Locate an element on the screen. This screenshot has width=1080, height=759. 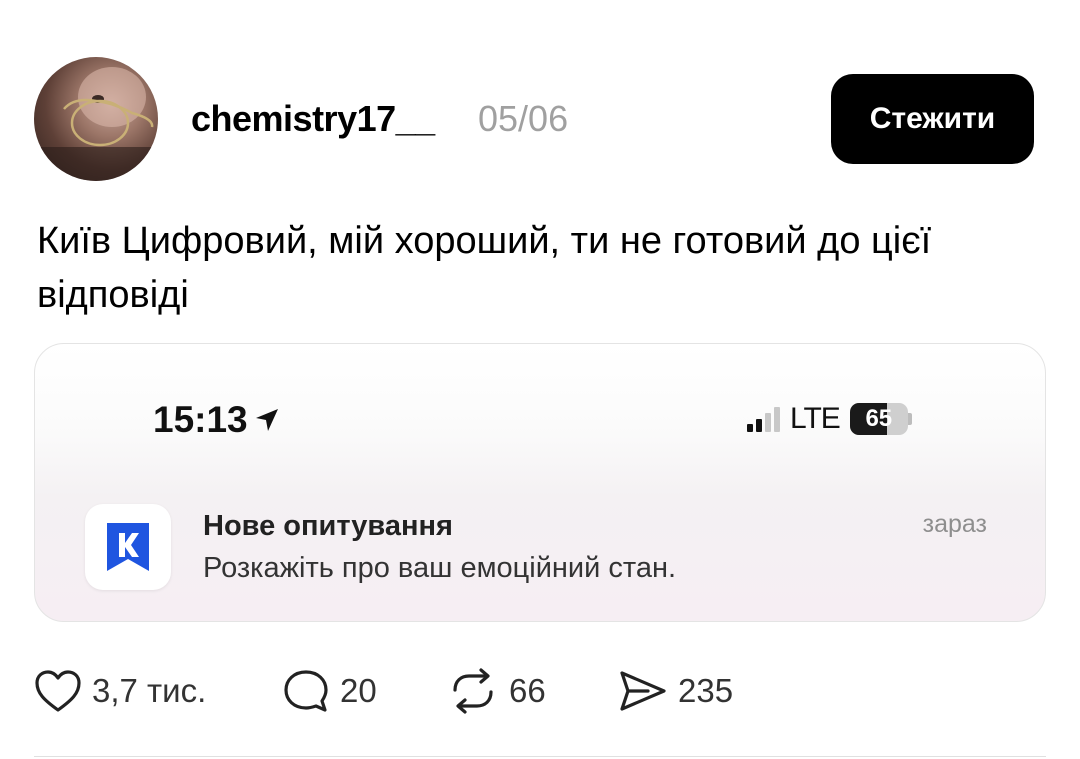
notification-title: Нове опитування is located at coordinates (328, 526).